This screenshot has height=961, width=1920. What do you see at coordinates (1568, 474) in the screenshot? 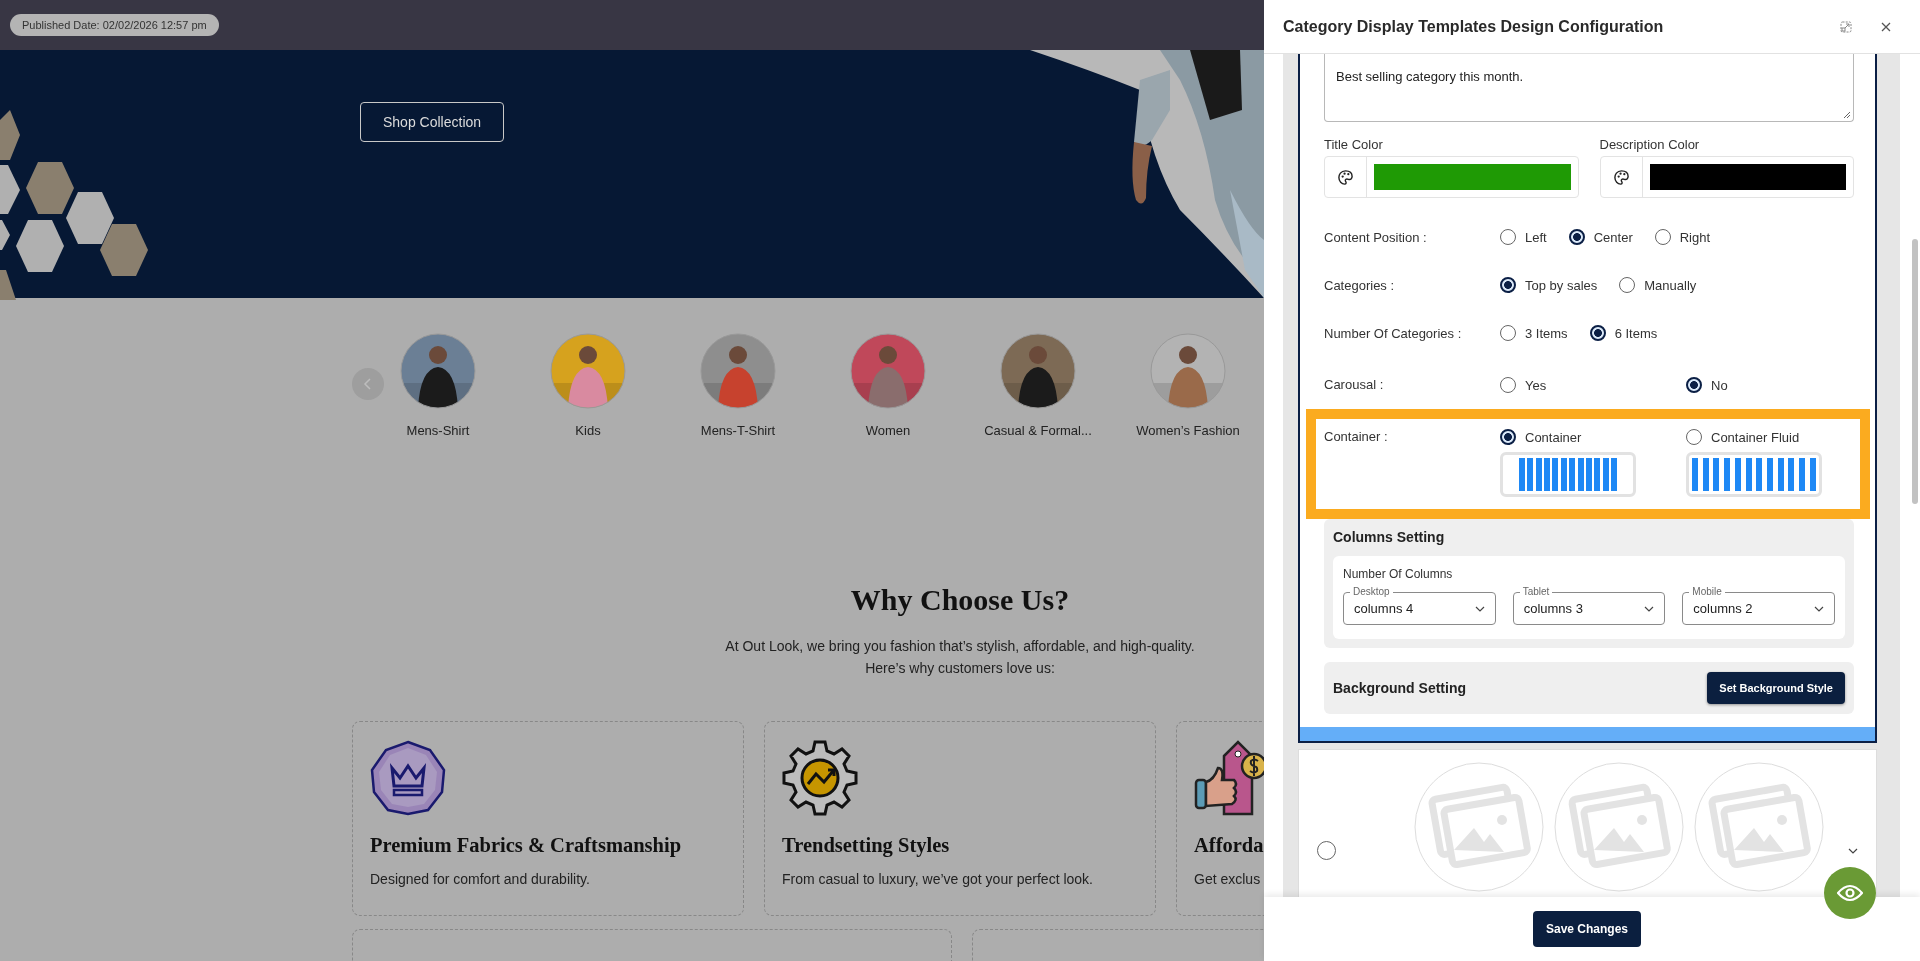
I see `container-layout-preview` at bounding box center [1568, 474].